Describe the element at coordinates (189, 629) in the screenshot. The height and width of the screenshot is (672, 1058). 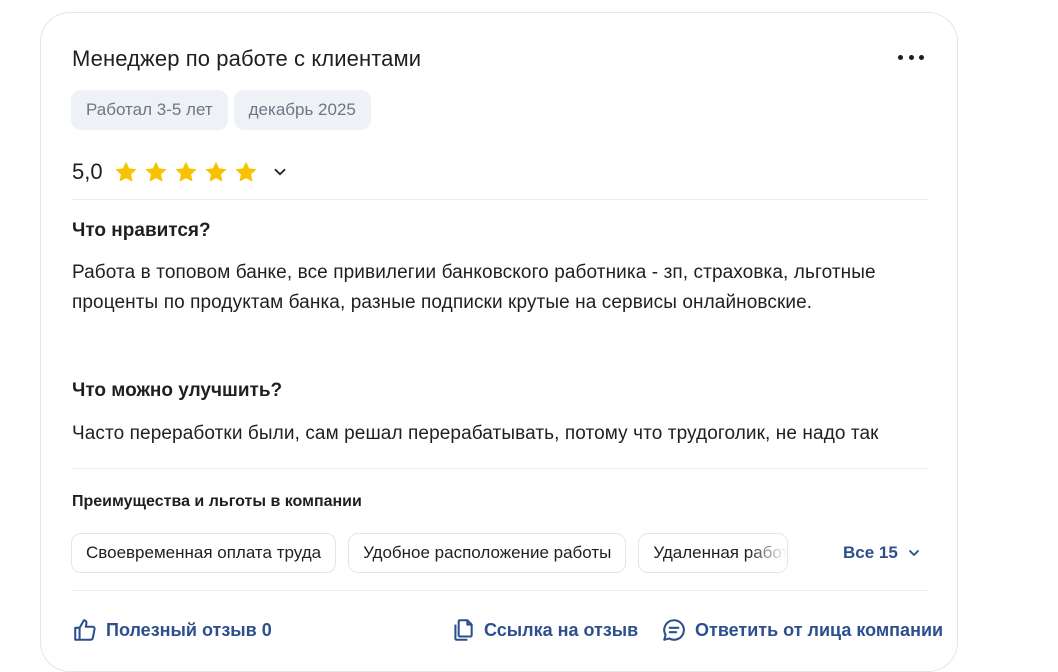
I see `helpful-label: Полезный отзыв 0` at that location.